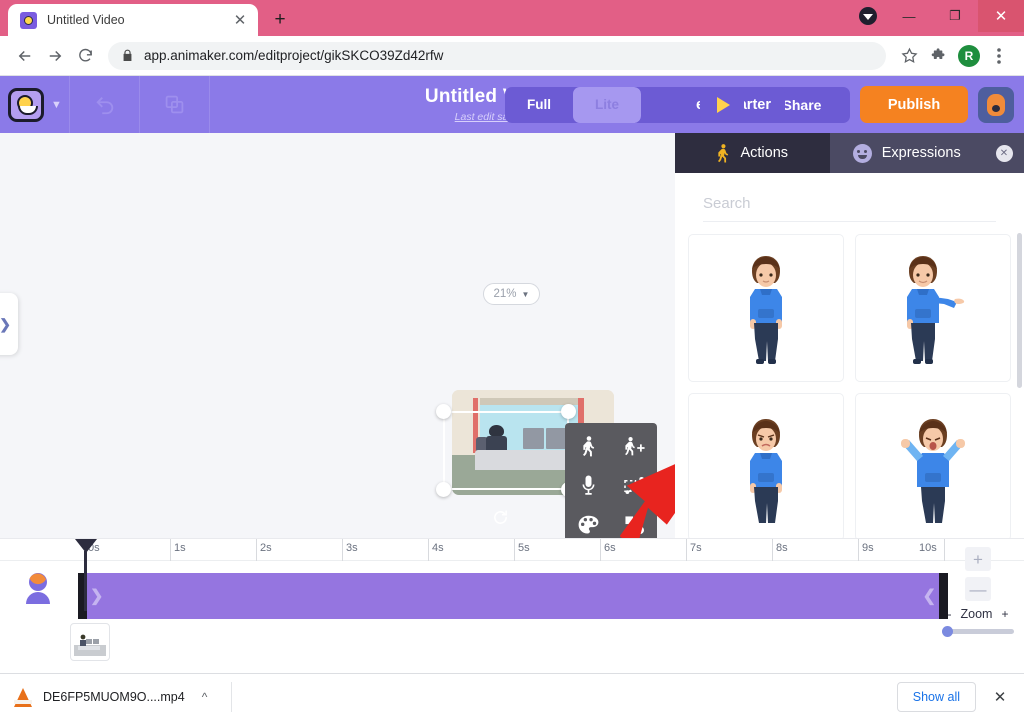 Image resolution: width=1024 pixels, height=728 pixels. Describe the element at coordinates (443, 489) in the screenshot. I see `resize-handle-bottom-left` at that location.